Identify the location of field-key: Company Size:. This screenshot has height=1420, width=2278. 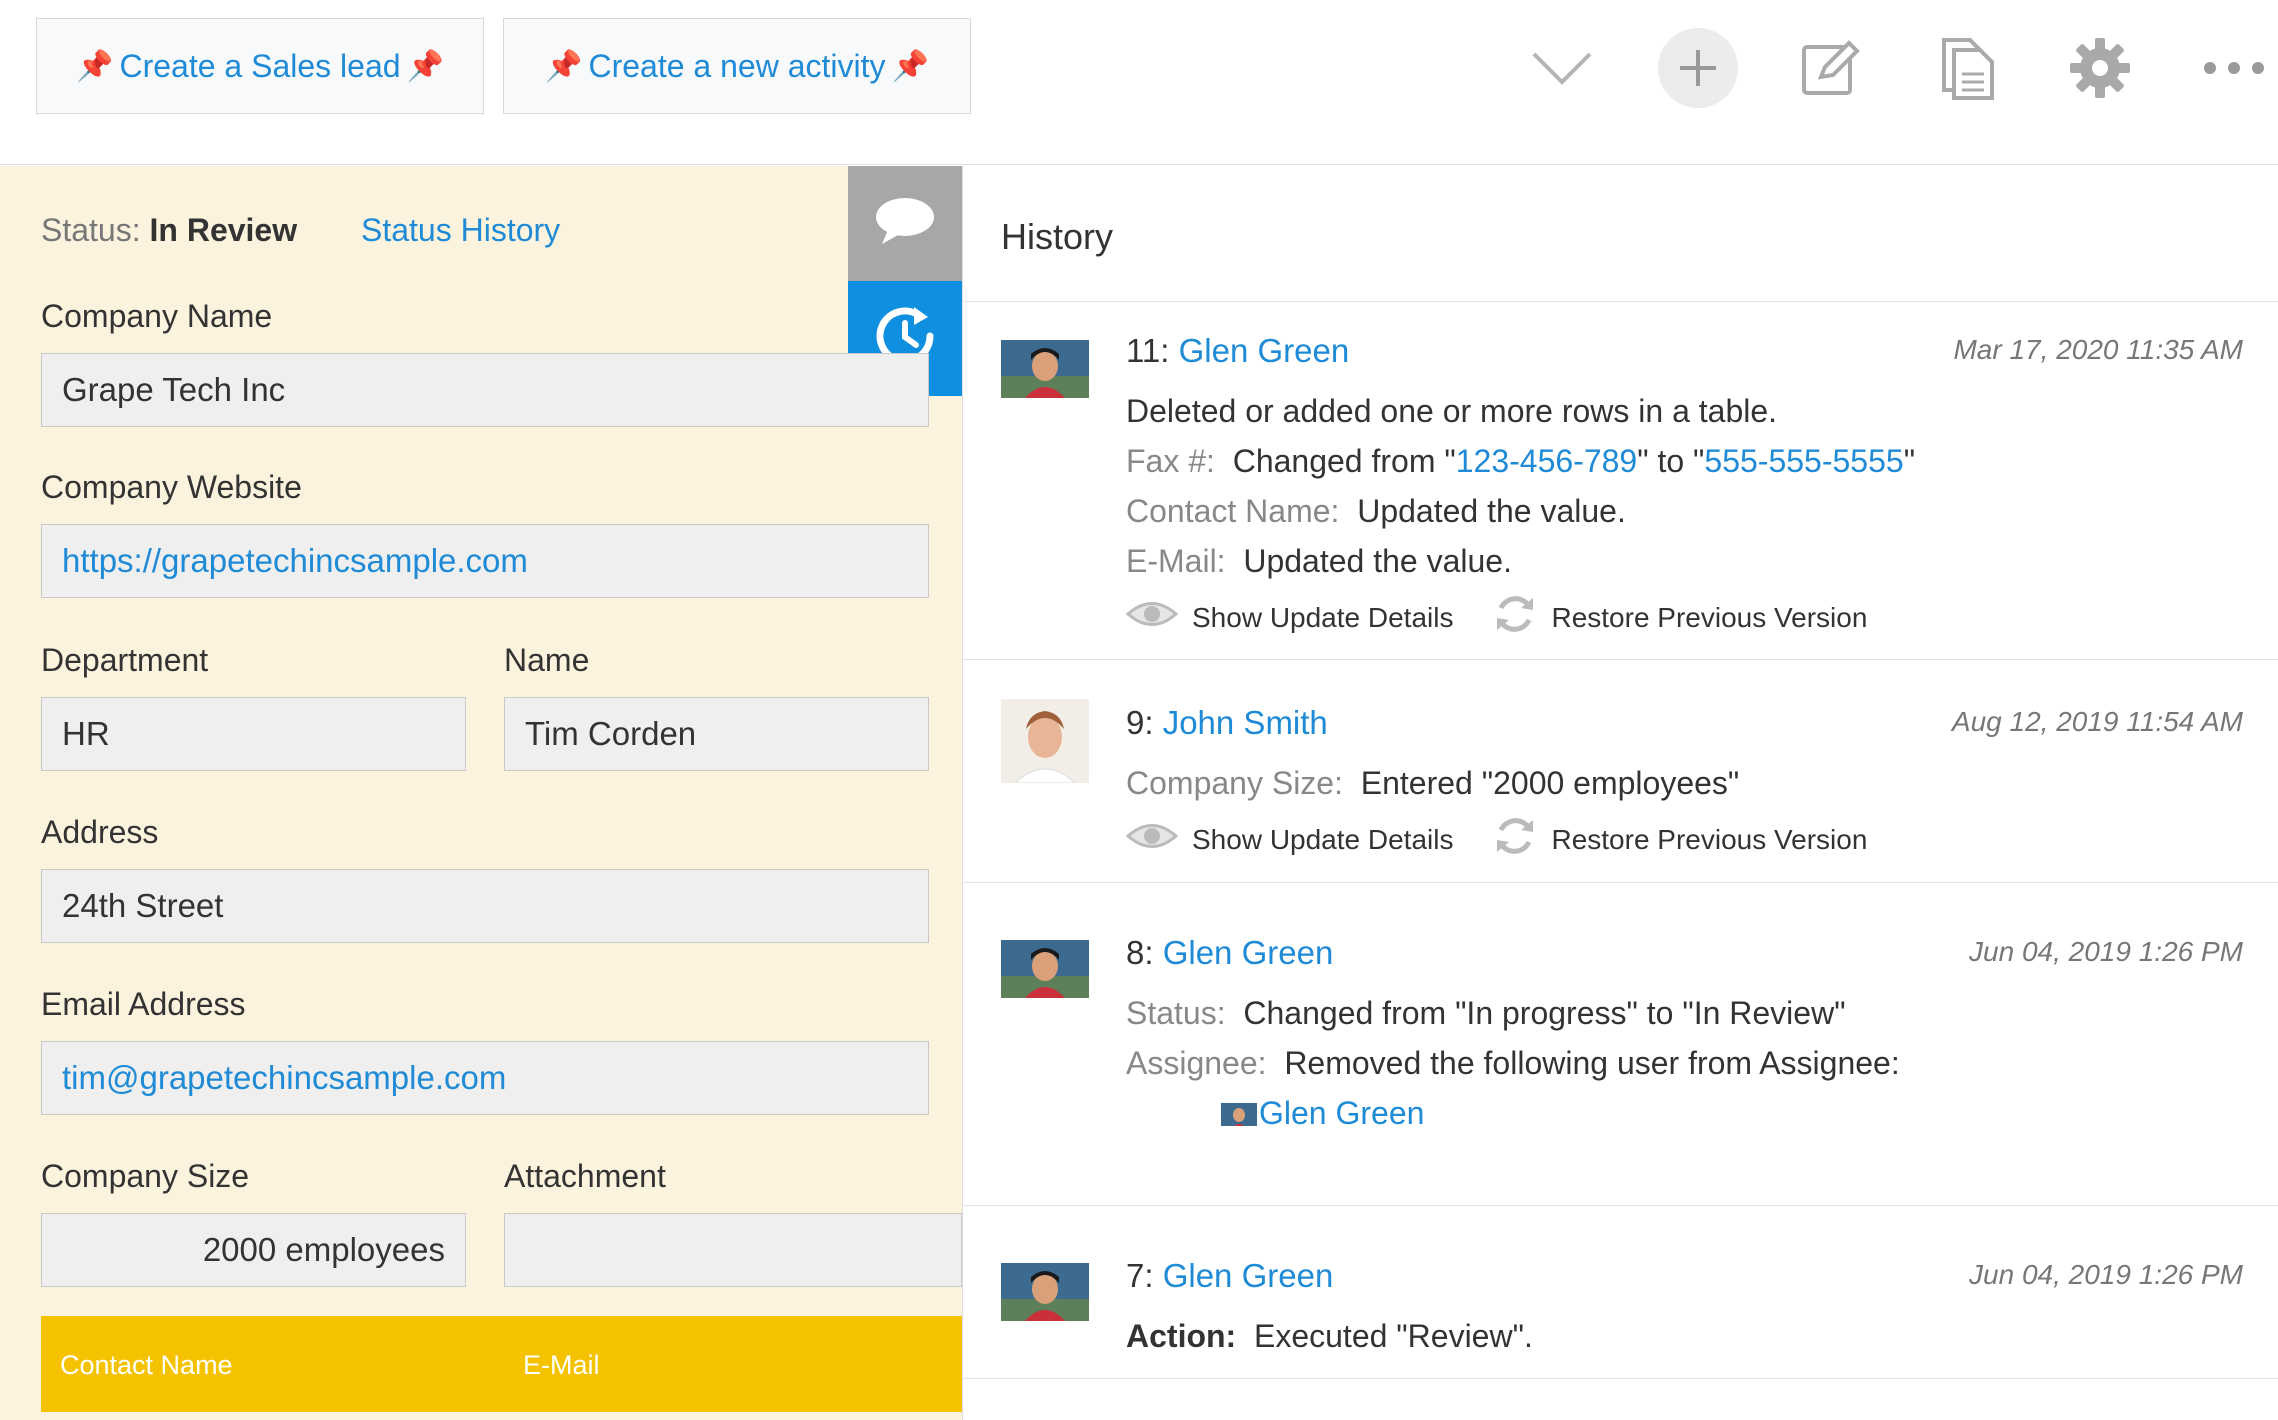
(1234, 783).